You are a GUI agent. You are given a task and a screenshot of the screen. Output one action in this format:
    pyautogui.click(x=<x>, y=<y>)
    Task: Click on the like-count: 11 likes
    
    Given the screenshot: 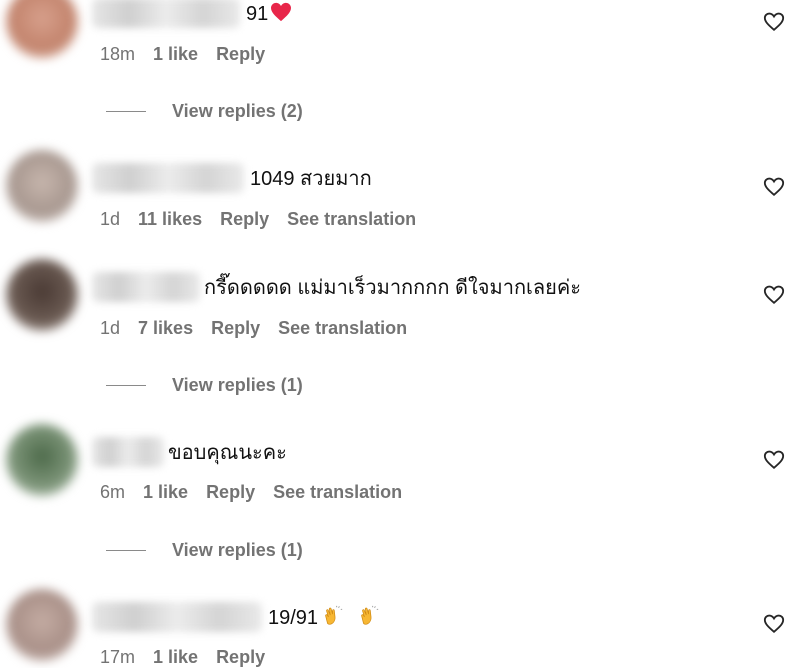 What is the action you would take?
    pyautogui.click(x=170, y=219)
    